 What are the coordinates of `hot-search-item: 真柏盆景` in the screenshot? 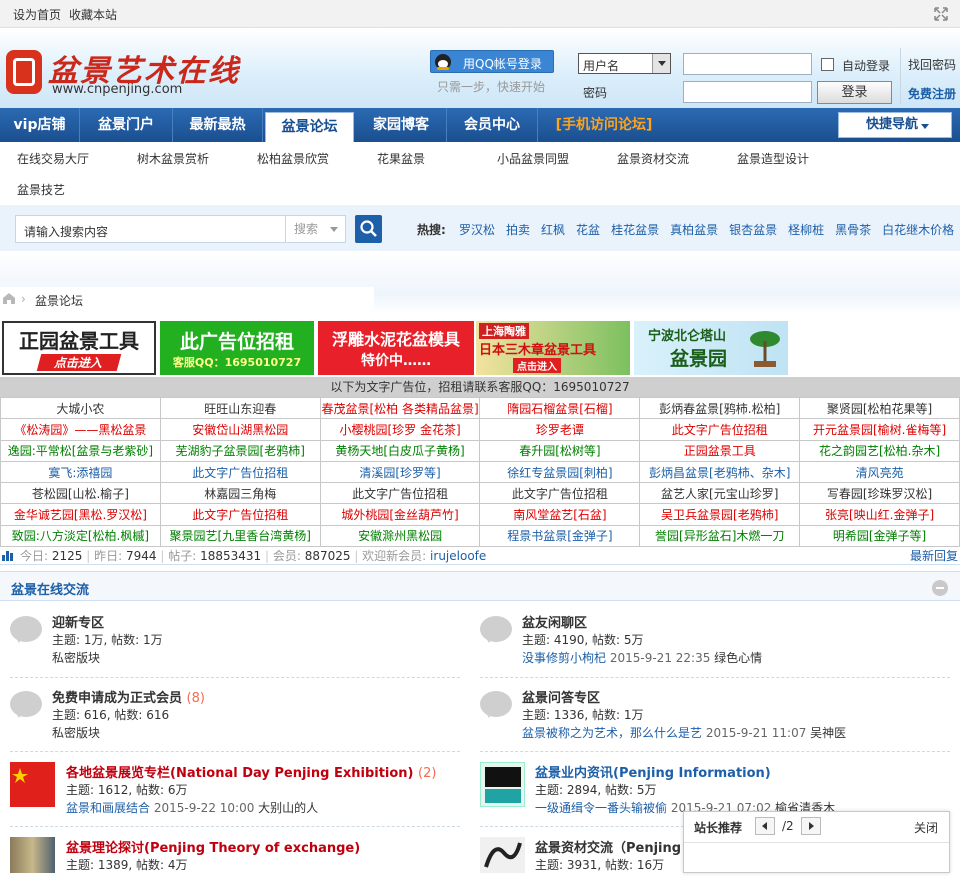 It's located at (694, 229).